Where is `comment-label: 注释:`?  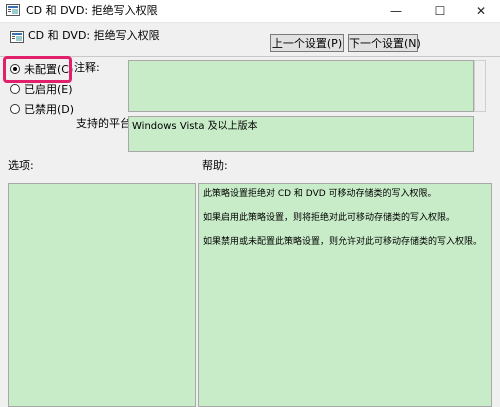 comment-label: 注释: is located at coordinates (87, 67).